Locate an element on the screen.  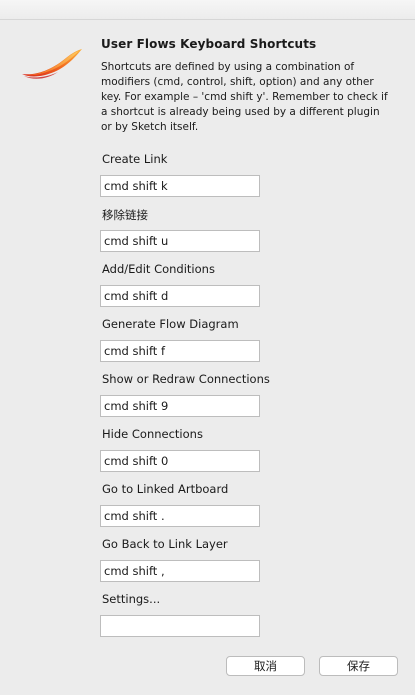
shortcut-label-remove-link: 移除链接 is located at coordinates (125, 215).